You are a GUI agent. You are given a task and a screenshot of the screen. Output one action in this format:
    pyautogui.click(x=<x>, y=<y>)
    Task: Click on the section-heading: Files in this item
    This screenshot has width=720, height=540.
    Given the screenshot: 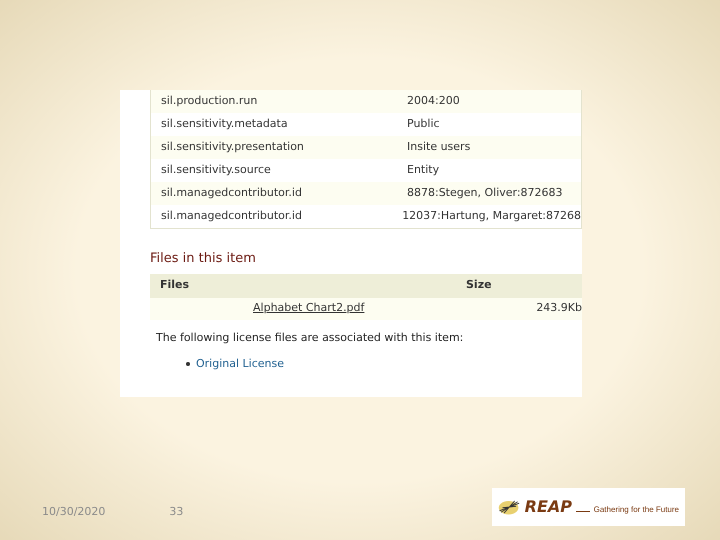 What is the action you would take?
    pyautogui.click(x=203, y=259)
    